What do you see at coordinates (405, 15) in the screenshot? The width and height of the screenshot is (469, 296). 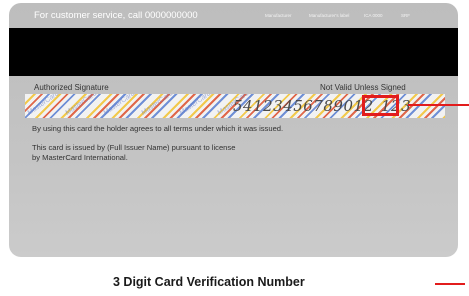 I see `srf-label: SRF` at bounding box center [405, 15].